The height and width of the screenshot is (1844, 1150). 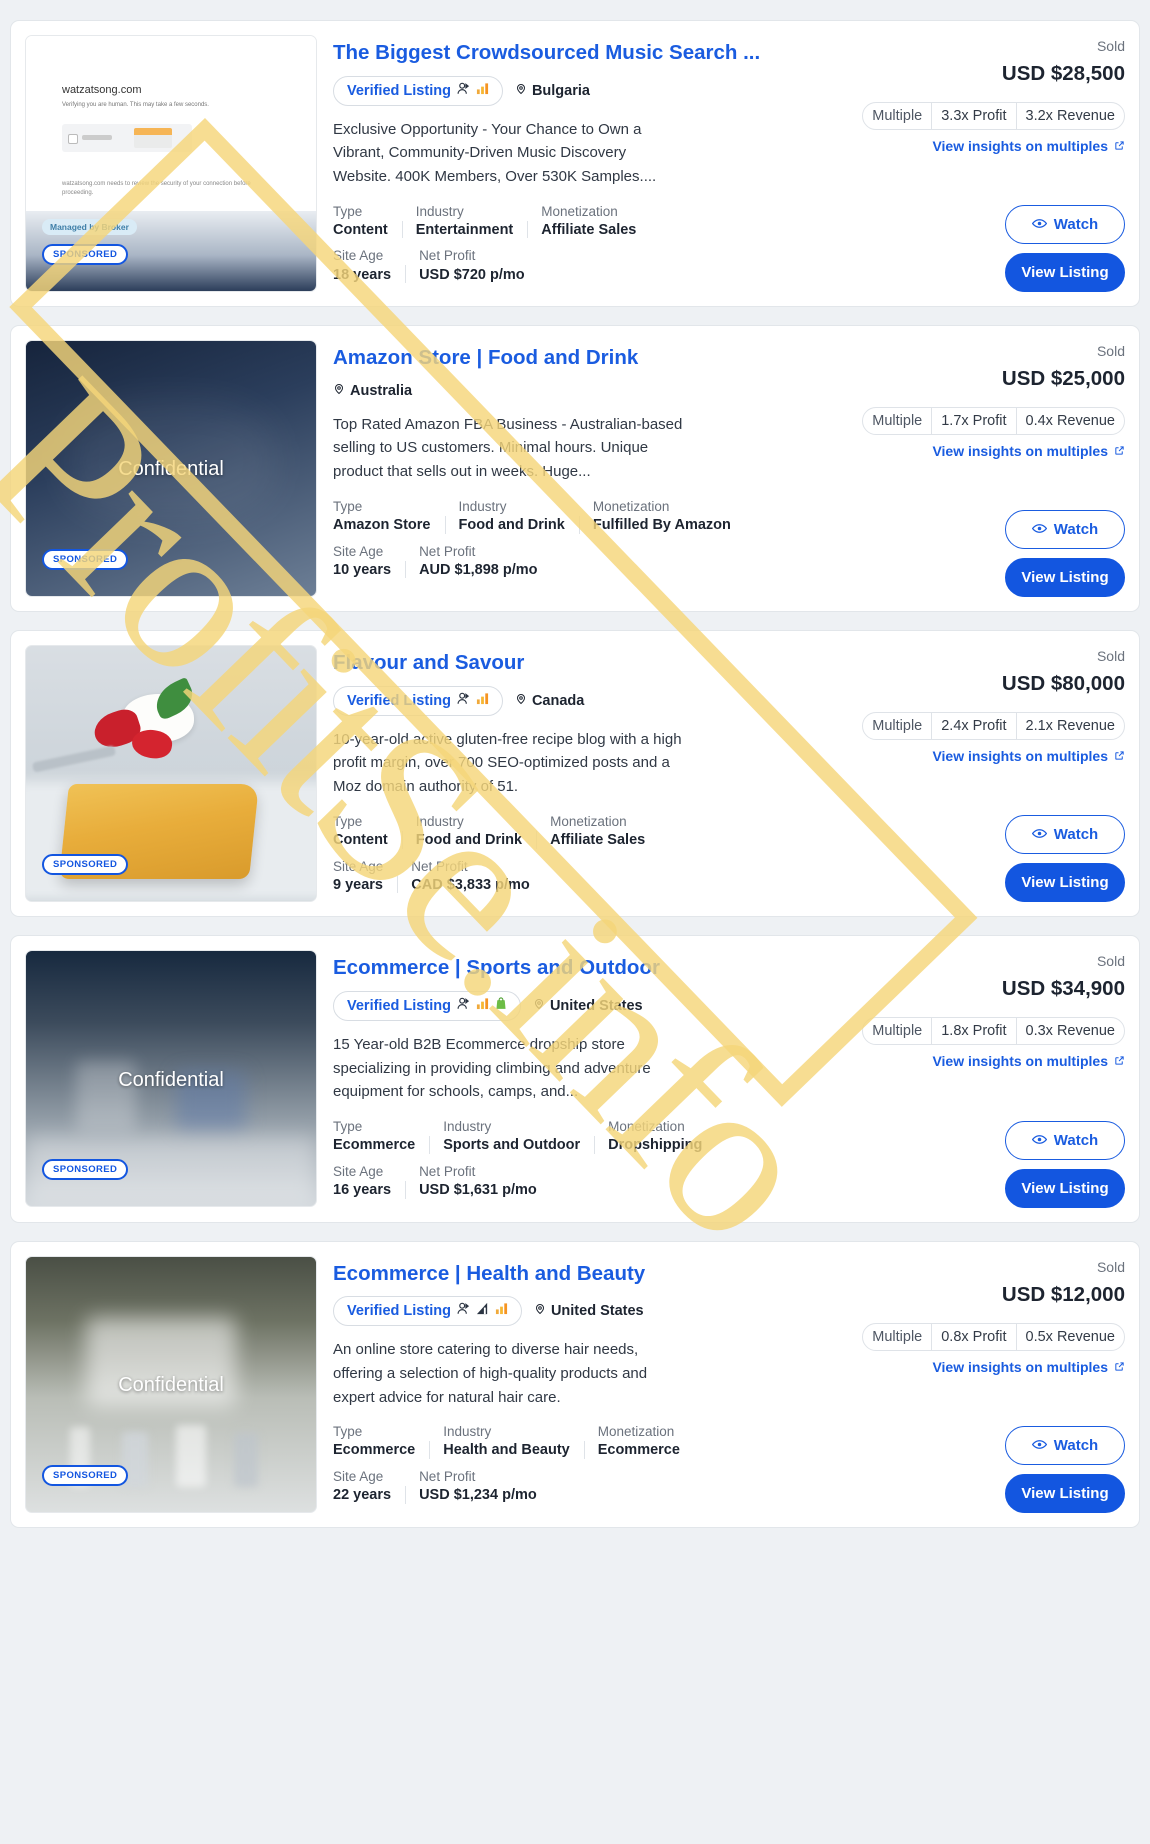 What do you see at coordinates (549, 701) in the screenshot?
I see `listing-location: Canada` at bounding box center [549, 701].